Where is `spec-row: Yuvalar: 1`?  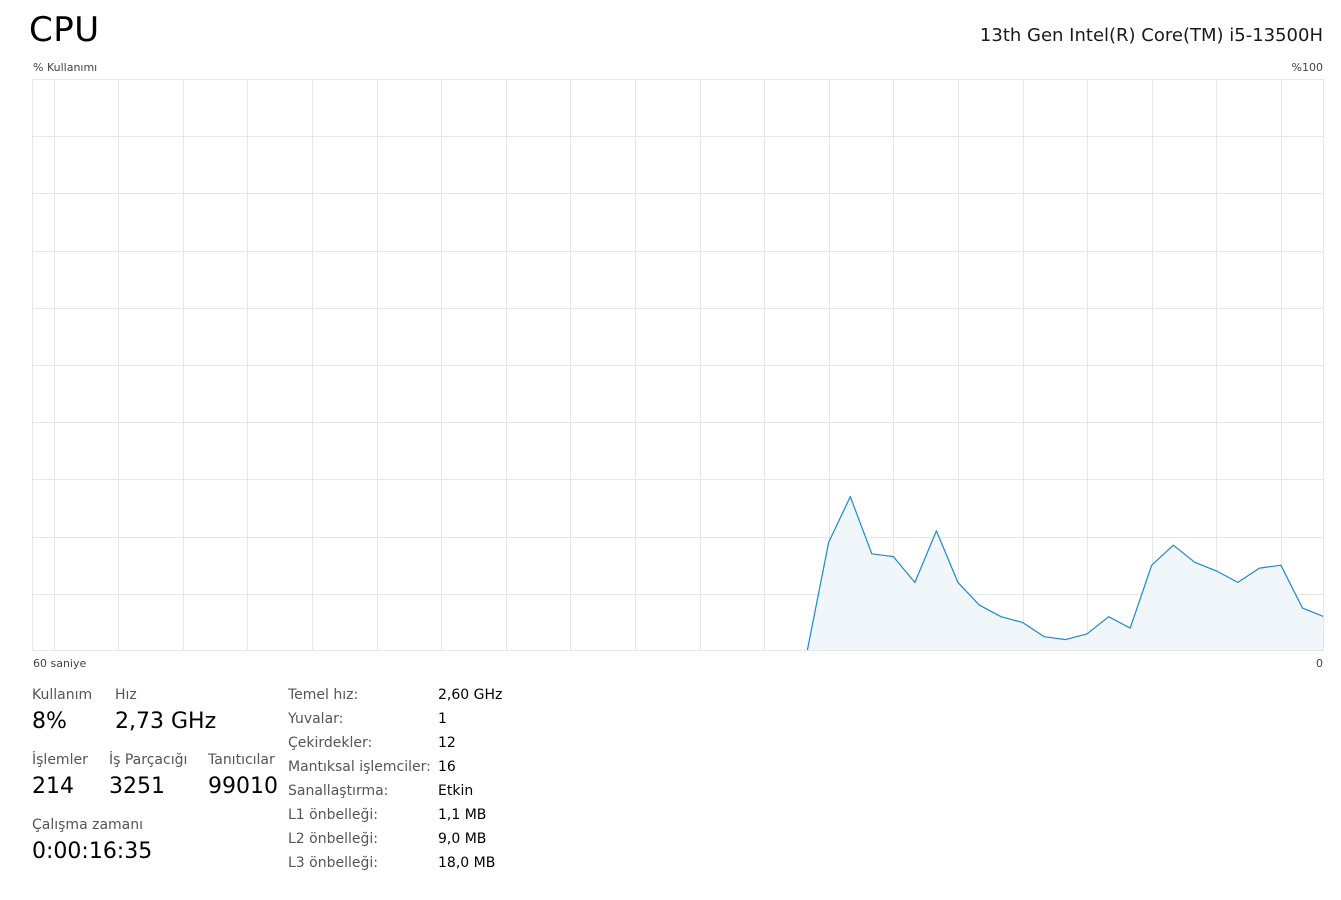
spec-row: Yuvalar: 1 is located at coordinates (418, 722).